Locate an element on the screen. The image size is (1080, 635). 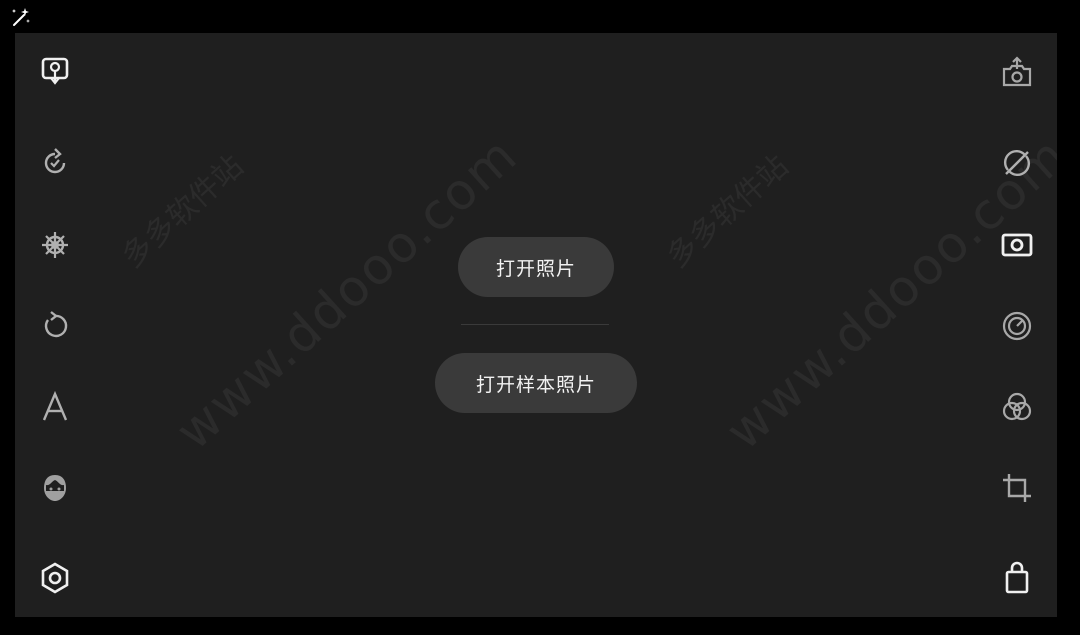
color-circles-icon is located at coordinates (1017, 406).